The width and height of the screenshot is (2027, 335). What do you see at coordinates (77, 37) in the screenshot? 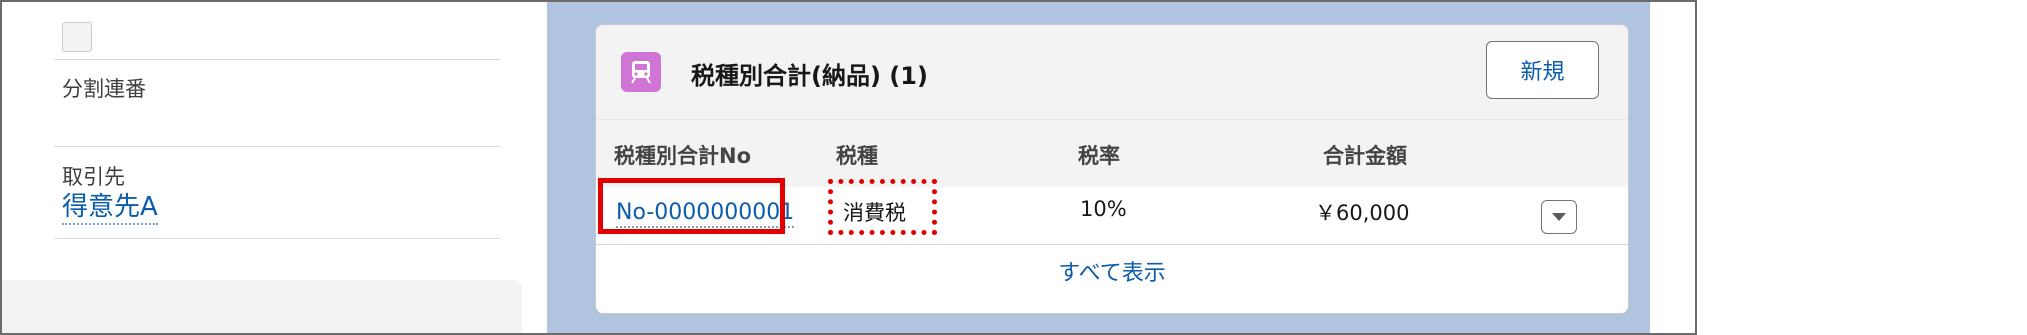
I see `checkbox` at bounding box center [77, 37].